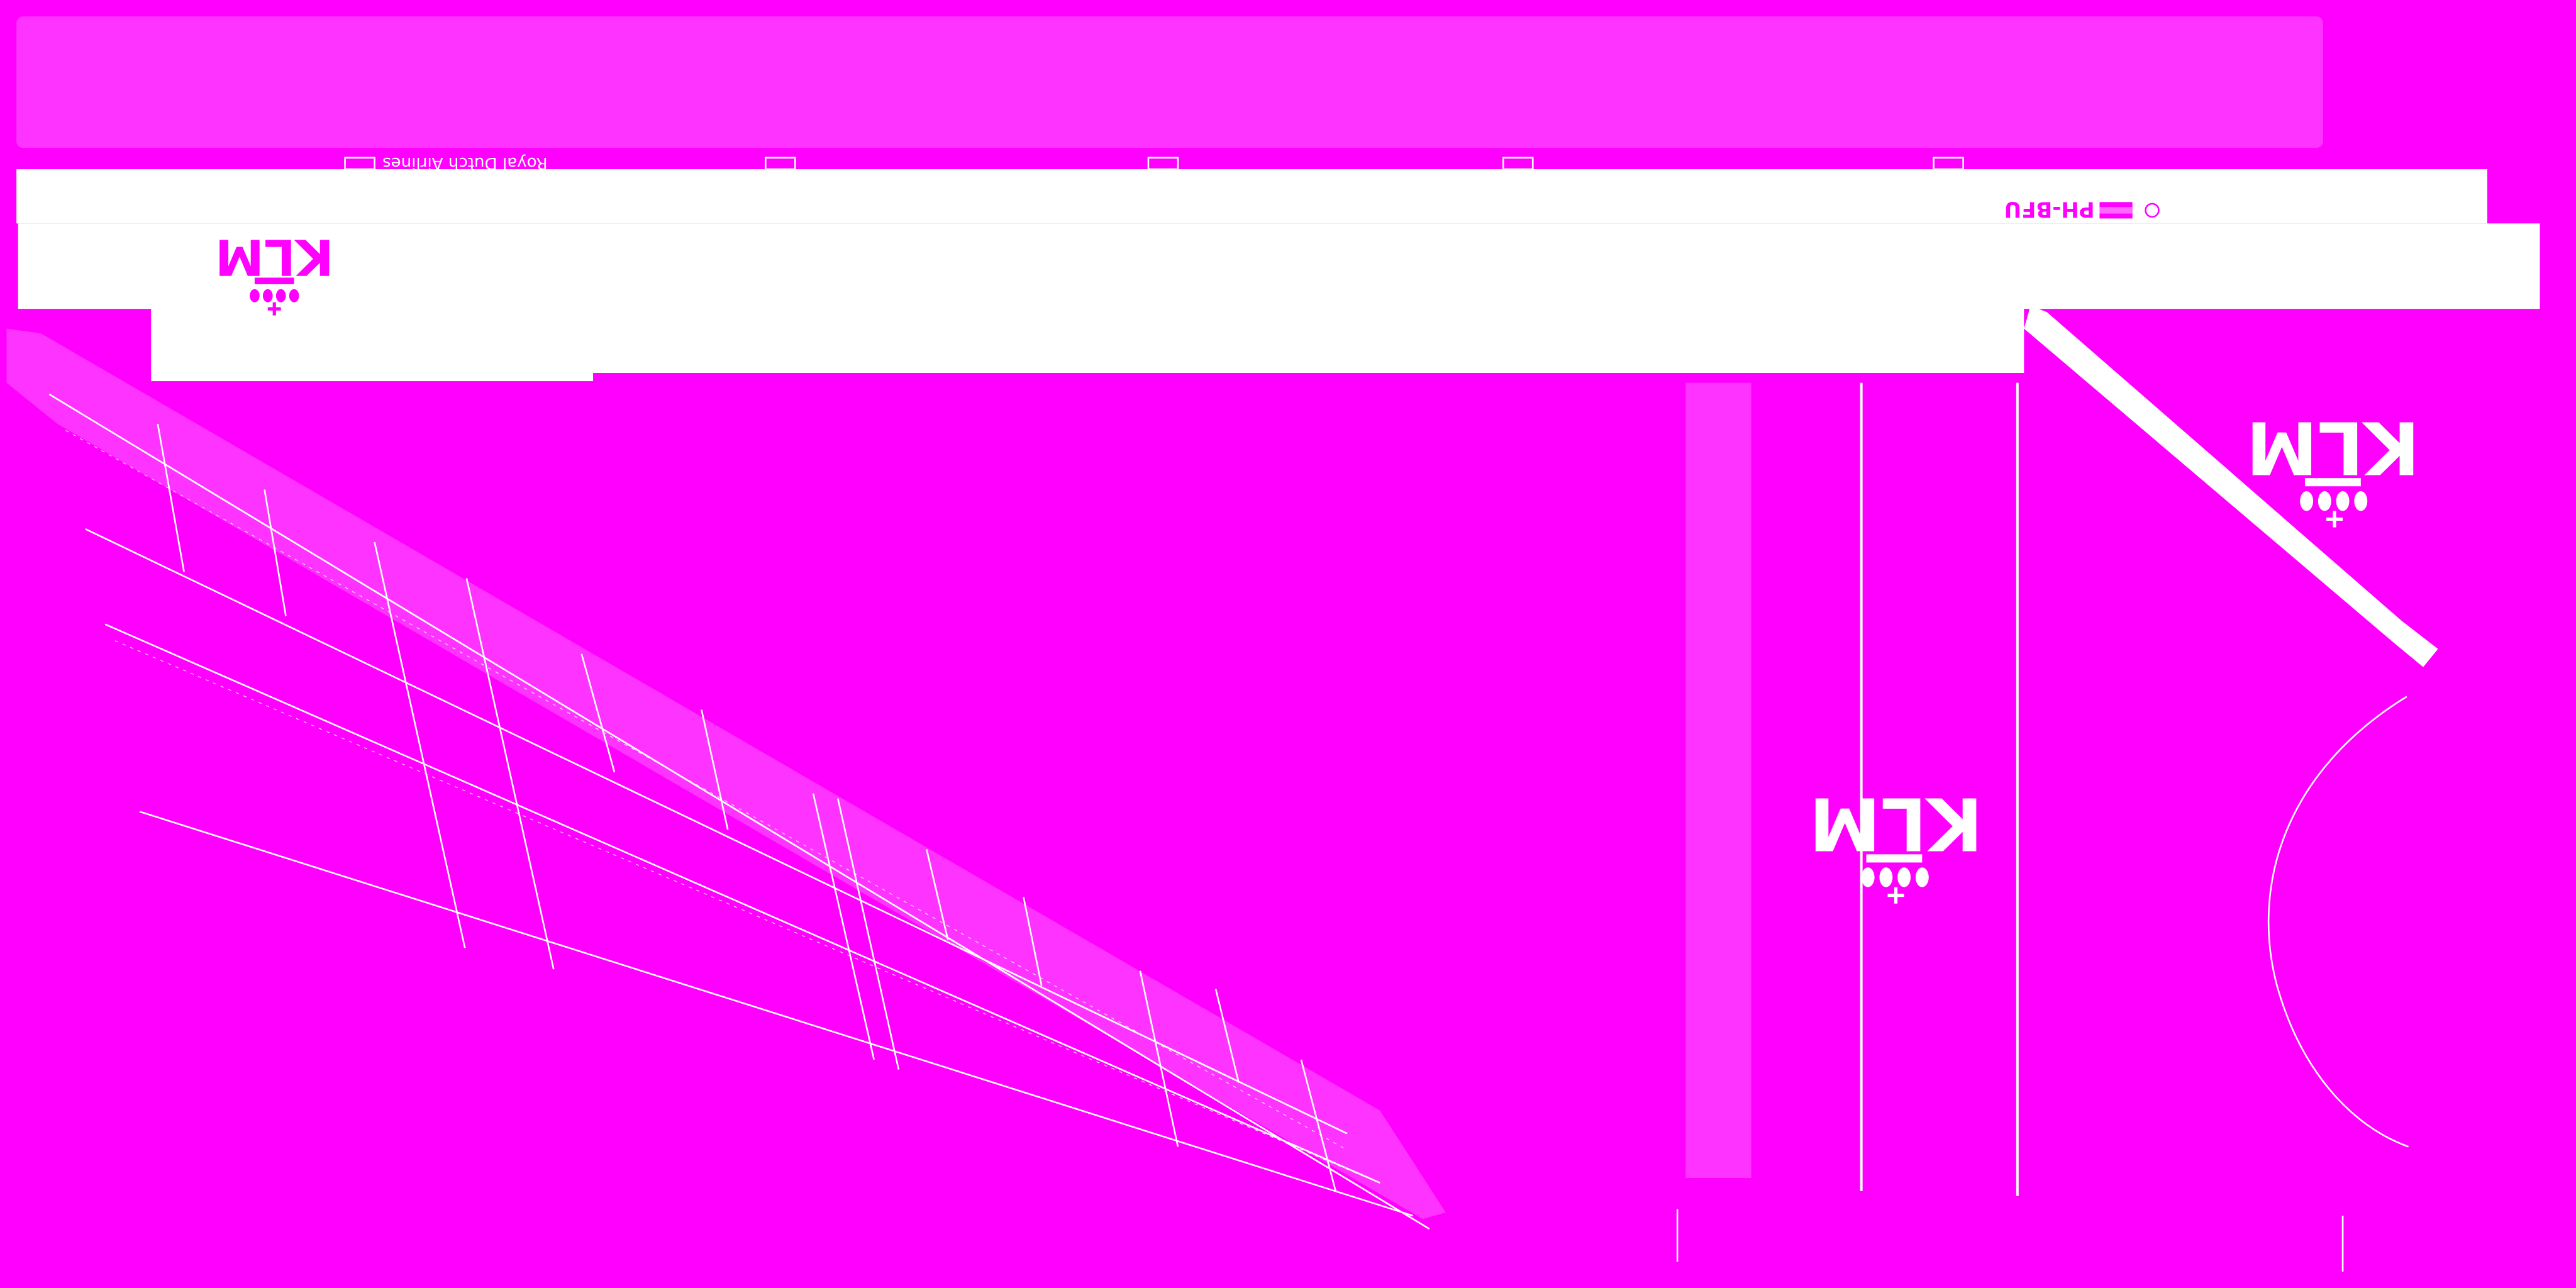 Image resolution: width=2576 pixels, height=1288 pixels. Describe the element at coordinates (2116, 210) in the screenshot. I see `flag-stripe` at that location.